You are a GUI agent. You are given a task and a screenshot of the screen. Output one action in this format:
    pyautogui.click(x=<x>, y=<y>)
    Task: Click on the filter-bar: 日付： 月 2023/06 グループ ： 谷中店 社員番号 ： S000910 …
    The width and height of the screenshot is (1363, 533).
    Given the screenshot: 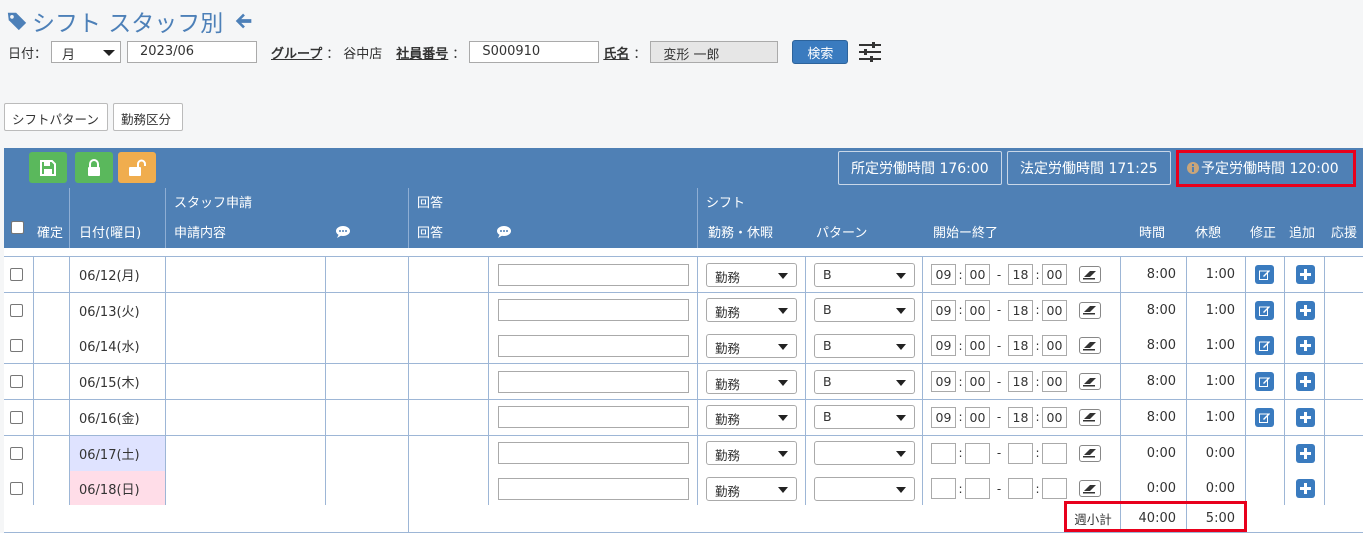 What is the action you would take?
    pyautogui.click(x=445, y=52)
    